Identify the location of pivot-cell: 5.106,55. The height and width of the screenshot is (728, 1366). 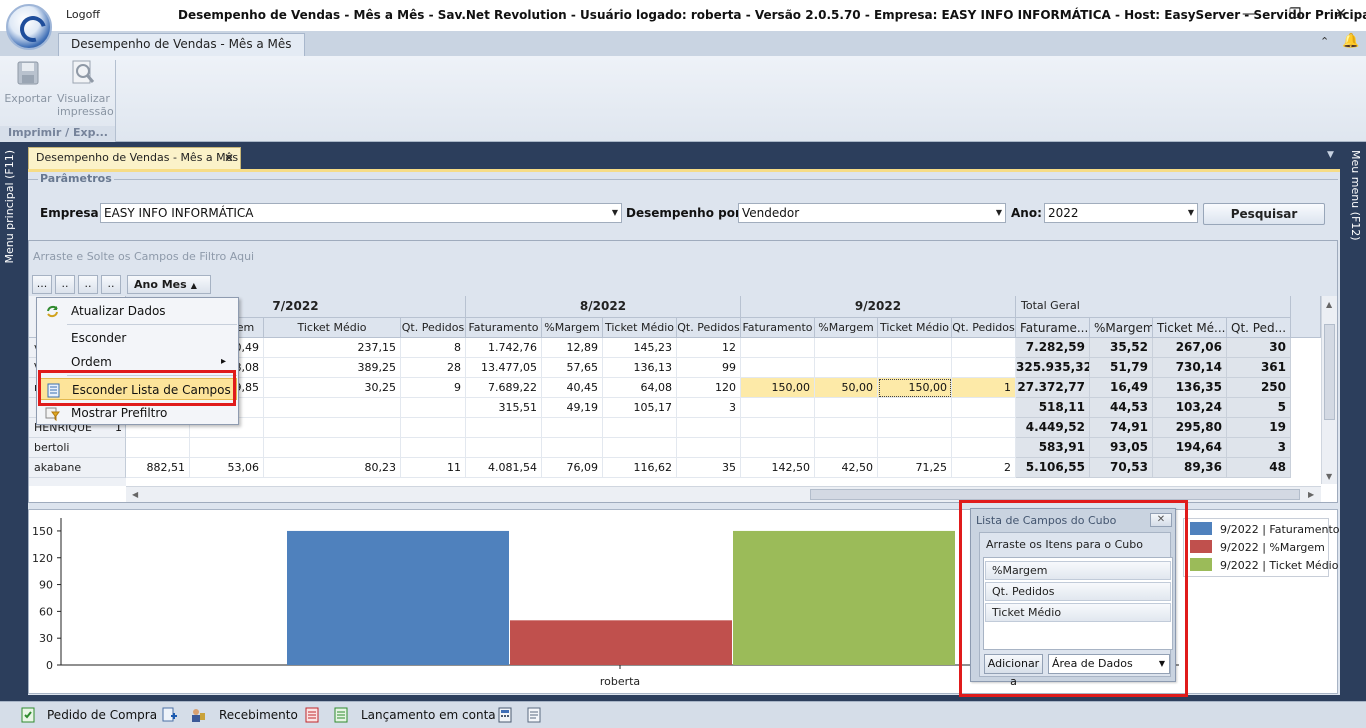
(1053, 468).